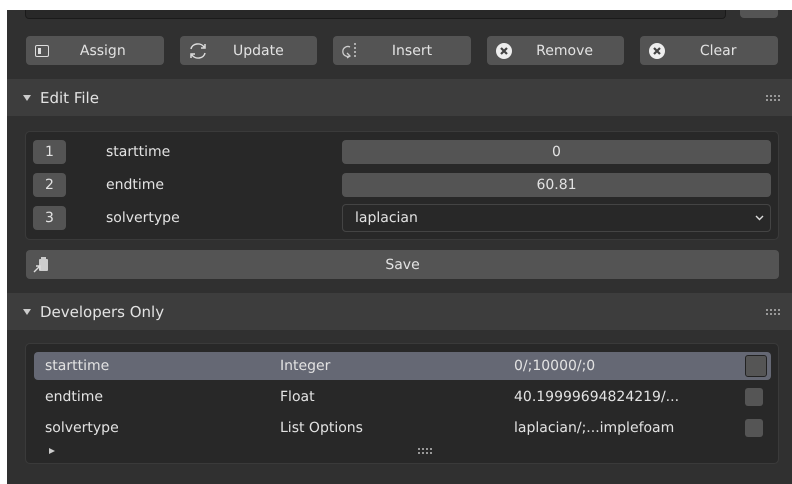  Describe the element at coordinates (41, 265) in the screenshot. I see `clipboard-arrow-icon` at that location.